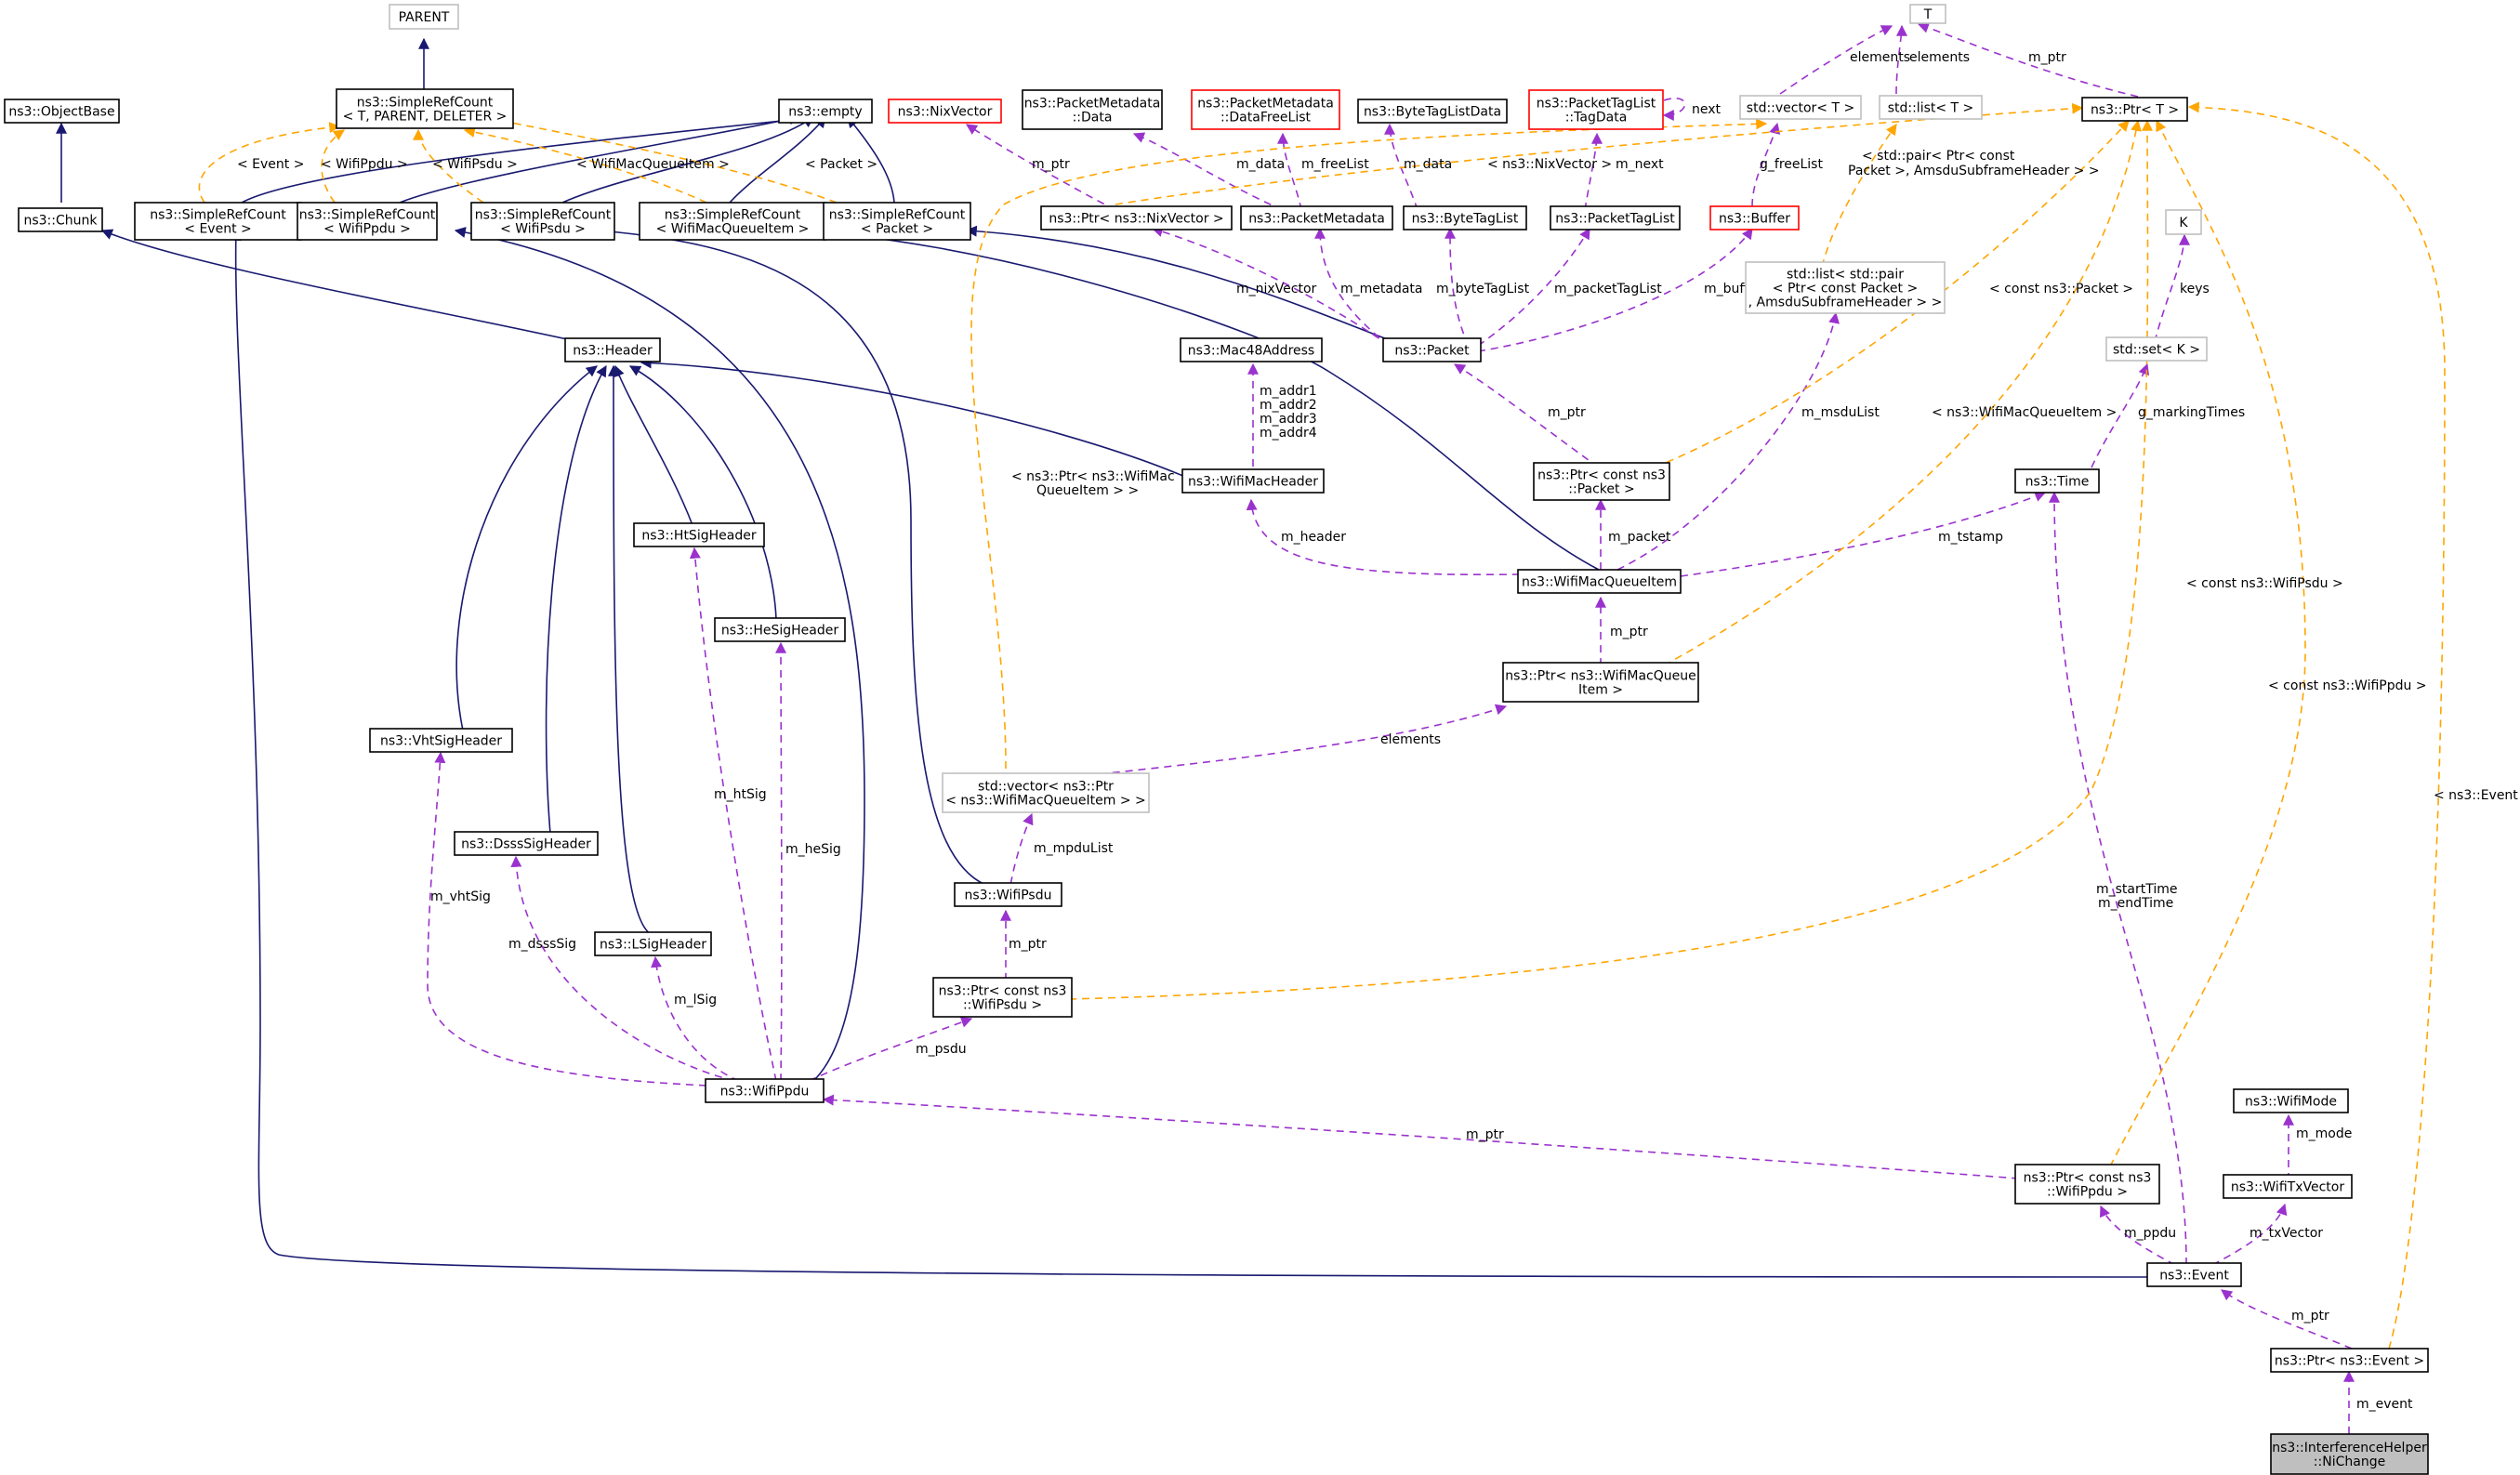 The height and width of the screenshot is (1475, 2520). Describe the element at coordinates (699, 534) in the screenshot. I see `class-node-htsigheader: ns3::HtSigHeader` at that location.